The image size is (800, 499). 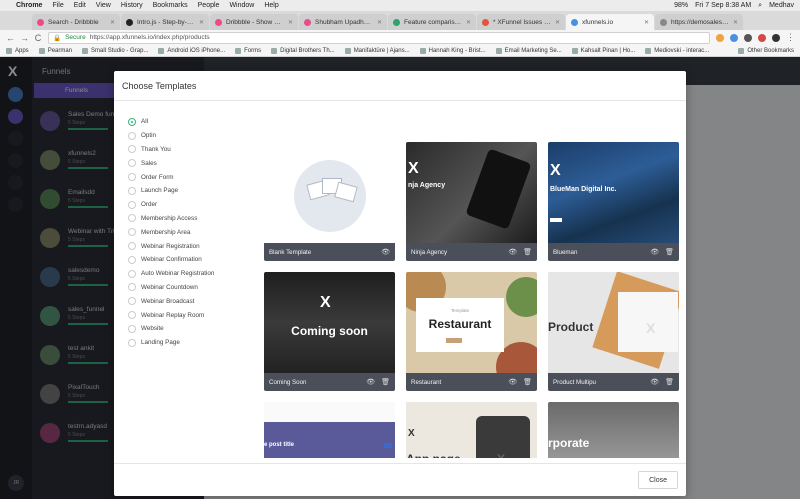 I want to click on template-card: Template Restaurant Restaurant 👁 🗑, so click(x=471, y=331).